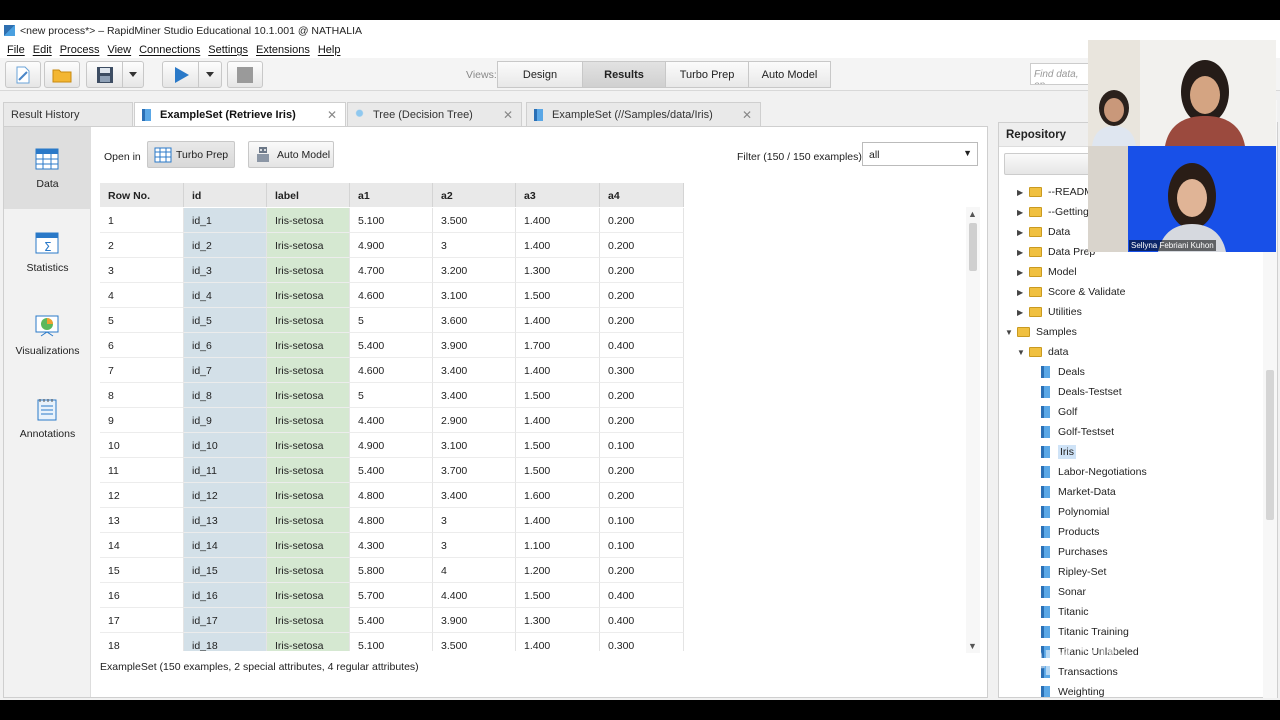 The height and width of the screenshot is (720, 1280). I want to click on repo-dataset: Labor-Negotiations, so click(1094, 472).